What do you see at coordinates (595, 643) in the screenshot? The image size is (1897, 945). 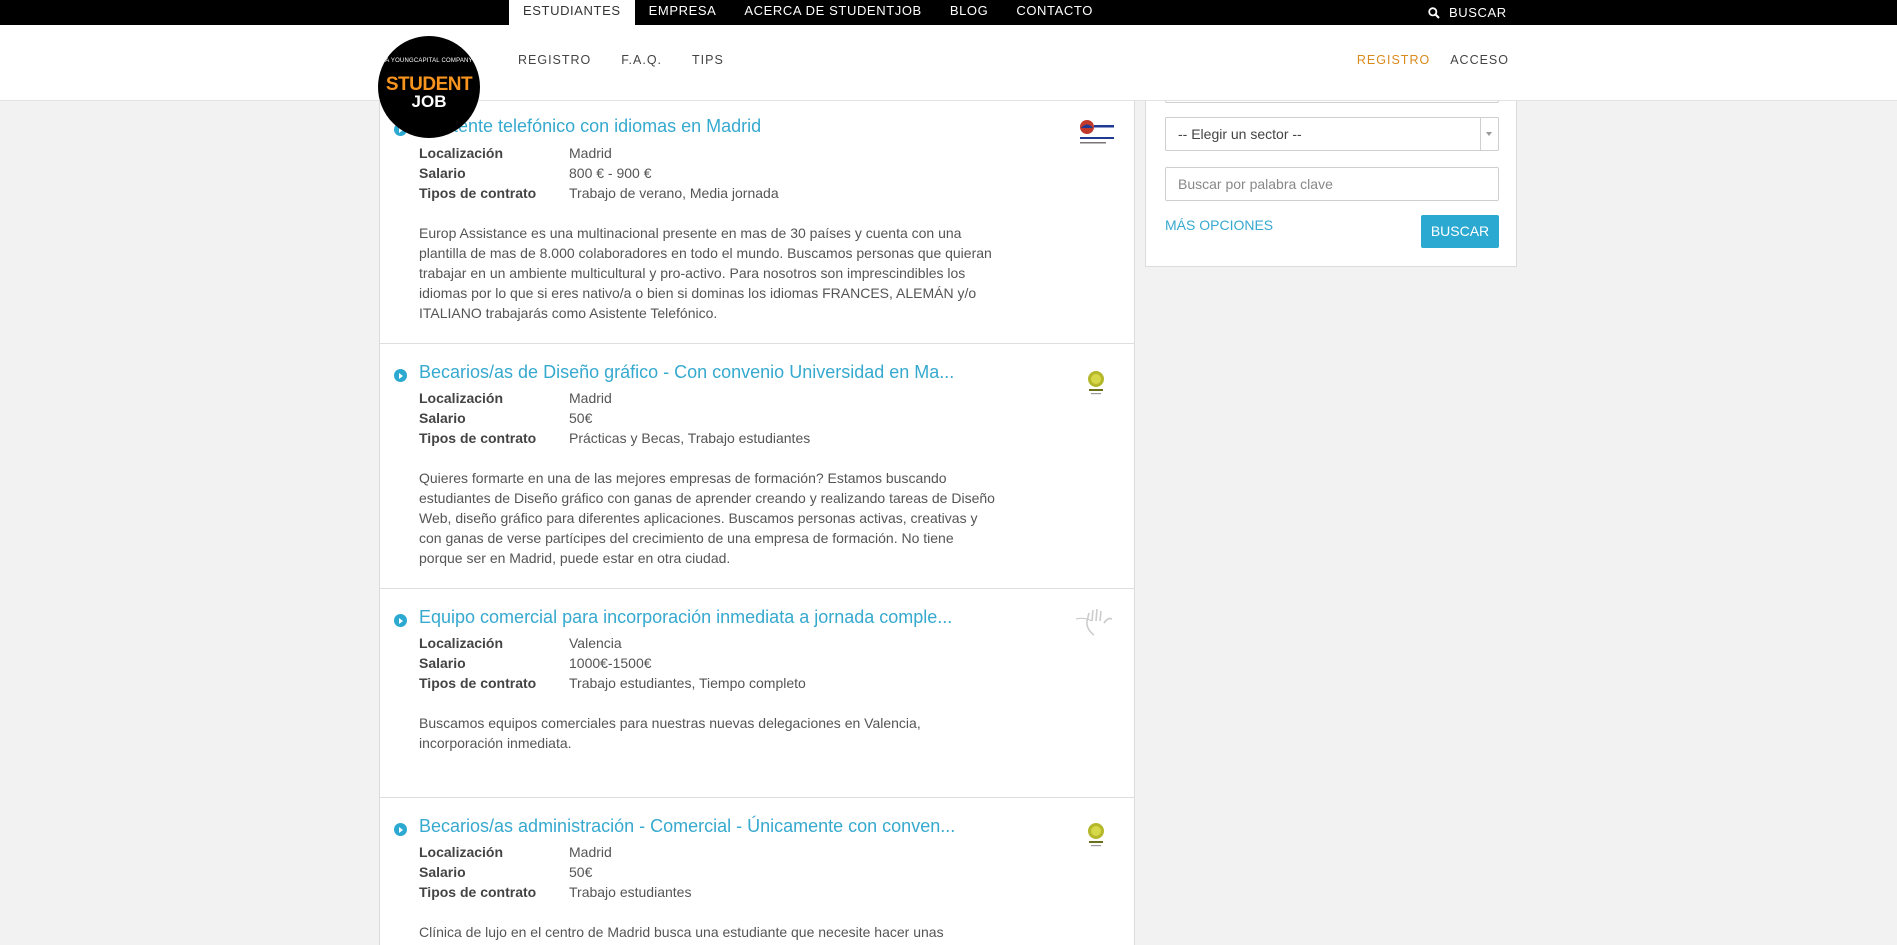 I see `location-value: Valencia` at bounding box center [595, 643].